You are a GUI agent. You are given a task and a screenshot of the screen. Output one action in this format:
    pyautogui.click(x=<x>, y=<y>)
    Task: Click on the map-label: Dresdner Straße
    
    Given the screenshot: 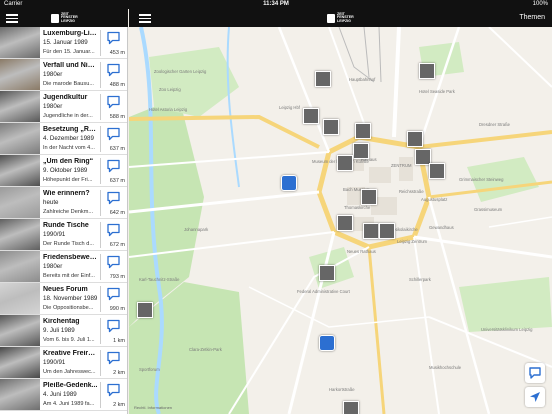 What is the action you would take?
    pyautogui.click(x=494, y=124)
    